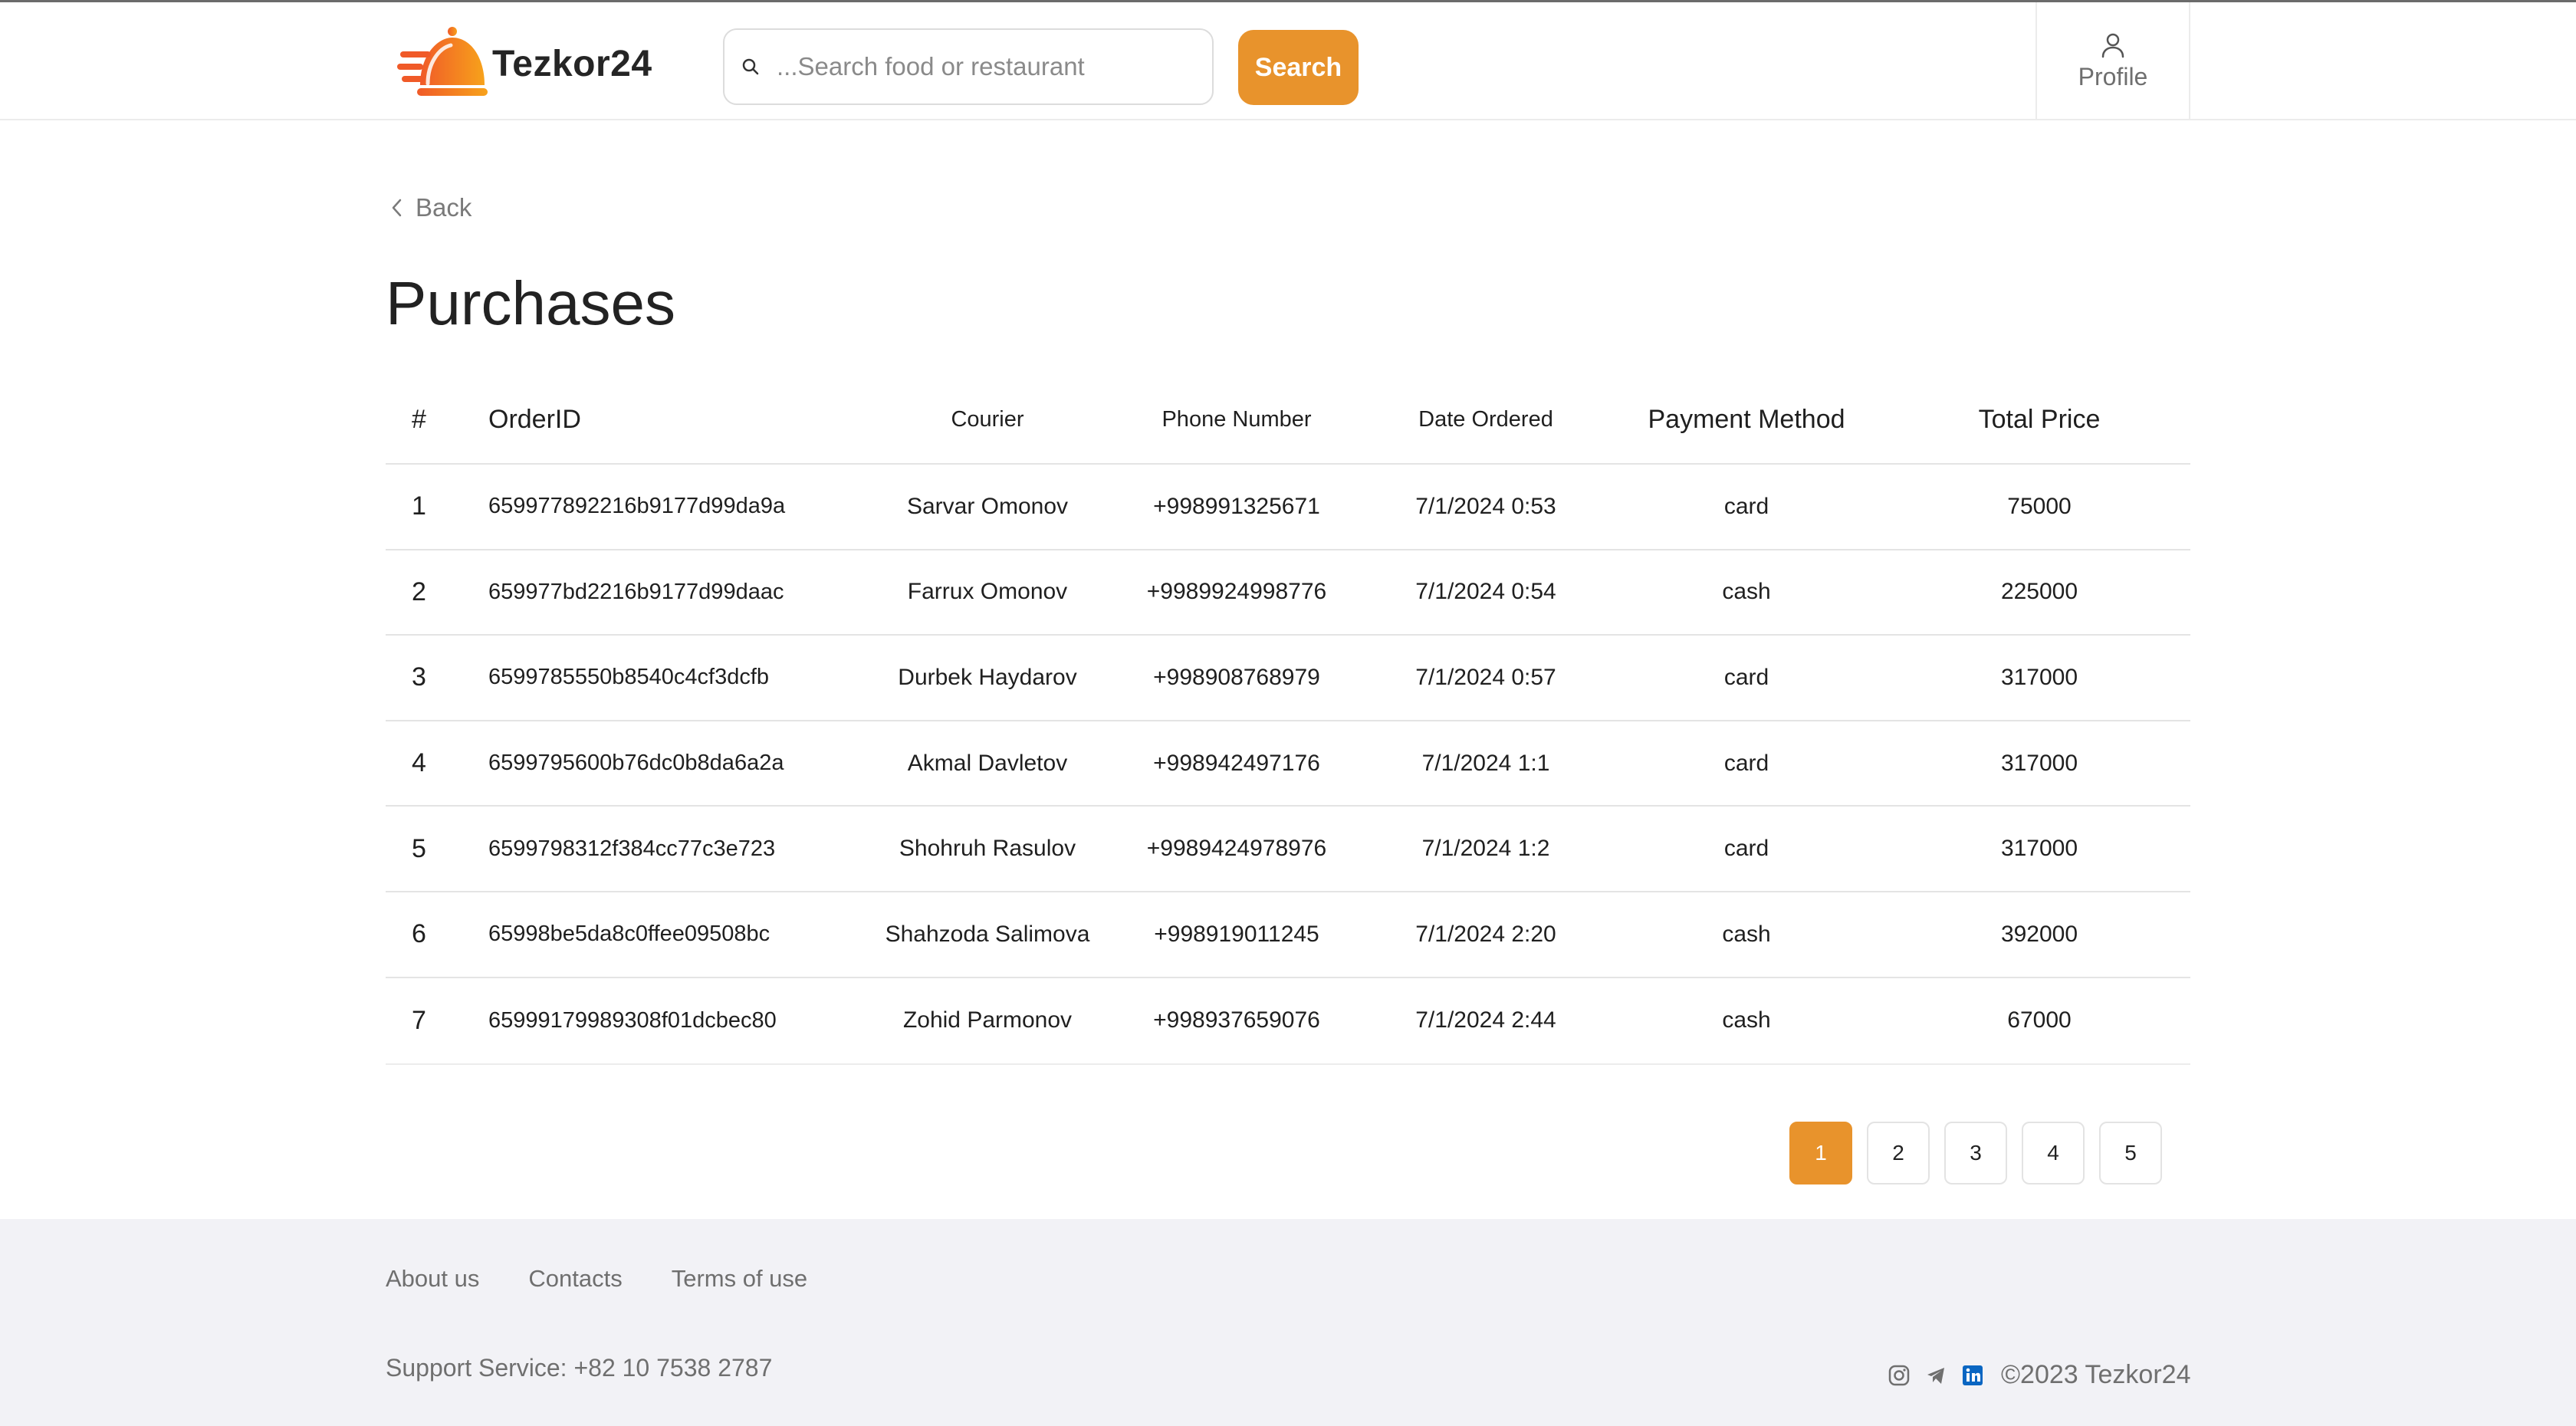 Image resolution: width=2576 pixels, height=1426 pixels. I want to click on search-input, so click(976, 67).